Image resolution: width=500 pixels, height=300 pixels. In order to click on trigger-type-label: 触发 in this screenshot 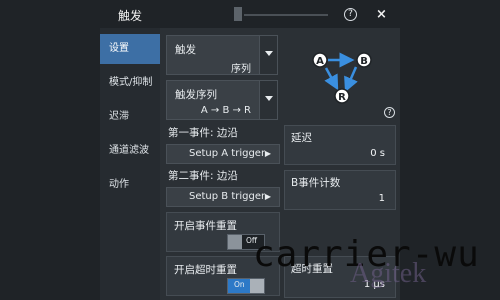, I will do `click(185, 50)`.